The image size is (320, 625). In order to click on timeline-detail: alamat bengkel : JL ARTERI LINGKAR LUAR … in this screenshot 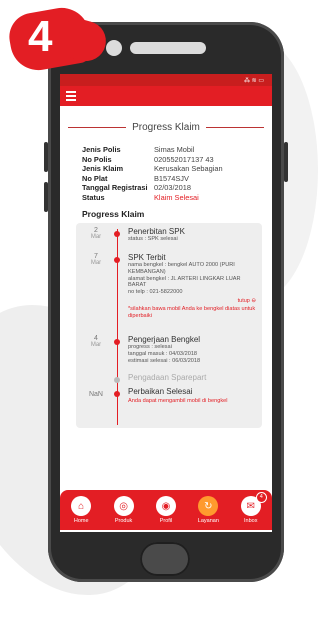, I will do `click(184, 282)`.